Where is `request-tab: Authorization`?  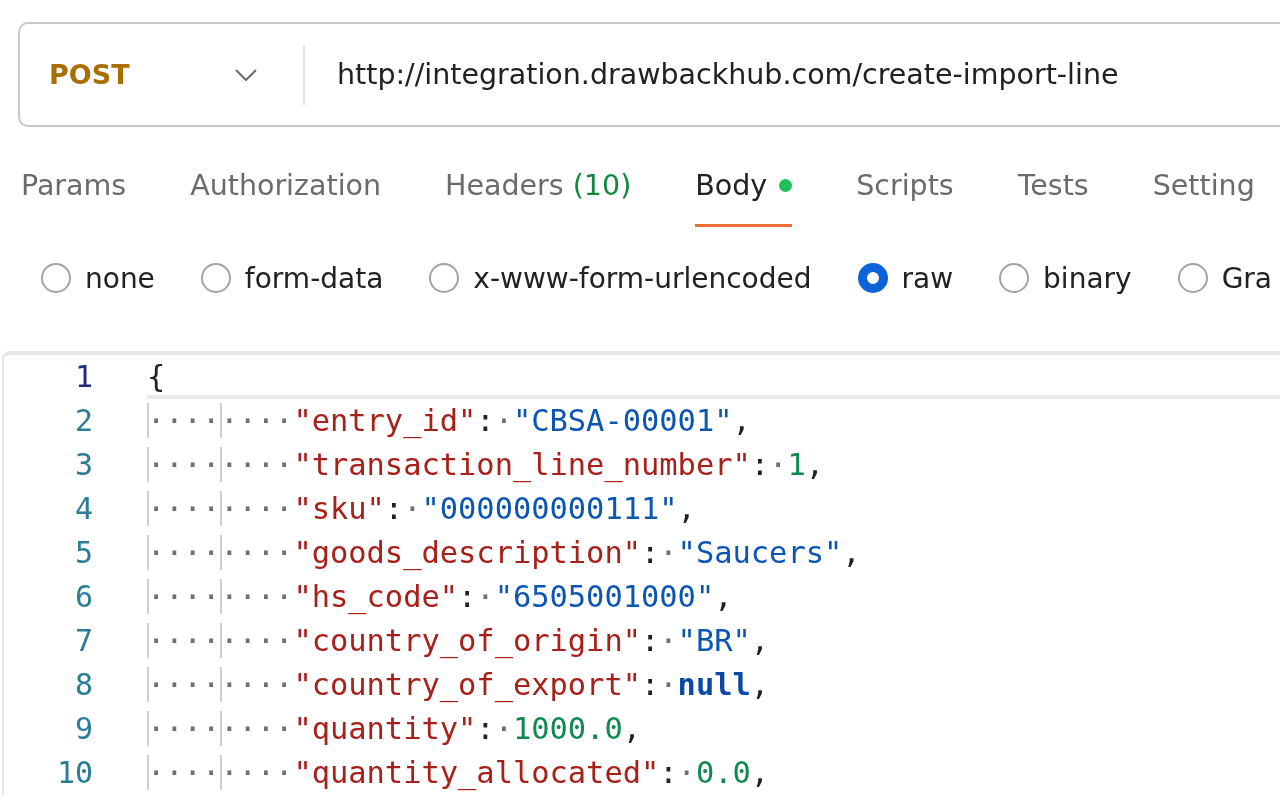 request-tab: Authorization is located at coordinates (286, 187).